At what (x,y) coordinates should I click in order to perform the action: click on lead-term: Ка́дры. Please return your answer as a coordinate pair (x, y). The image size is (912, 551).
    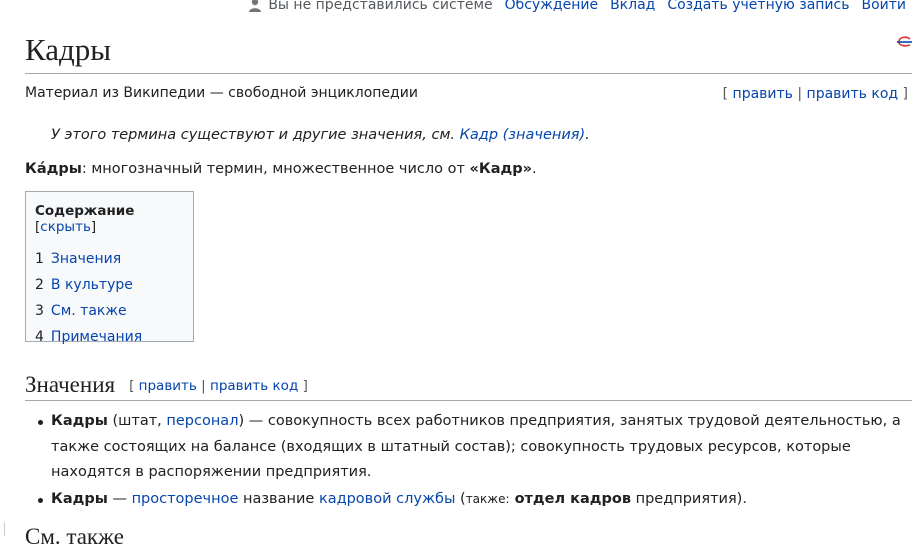
    Looking at the image, I should click on (53, 169).